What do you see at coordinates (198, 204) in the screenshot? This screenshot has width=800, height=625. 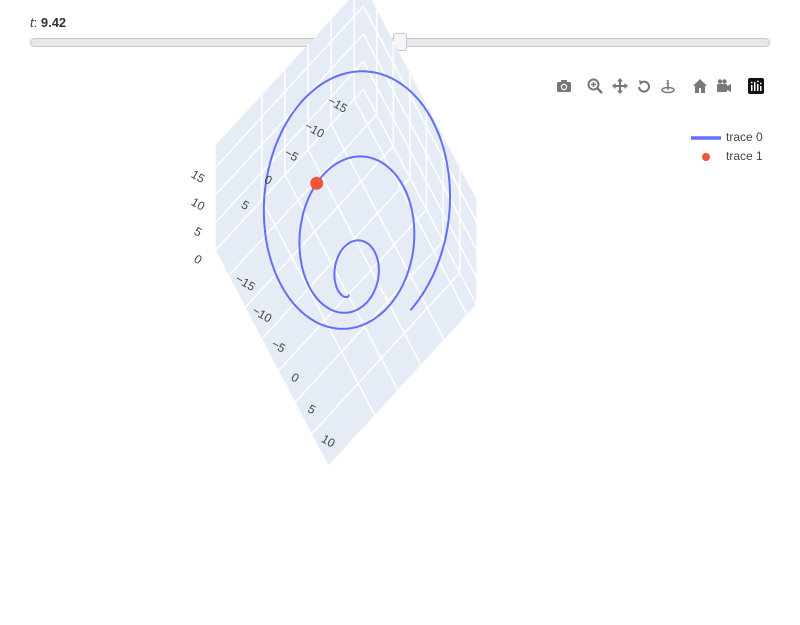 I see `z-tick-label: 10` at bounding box center [198, 204].